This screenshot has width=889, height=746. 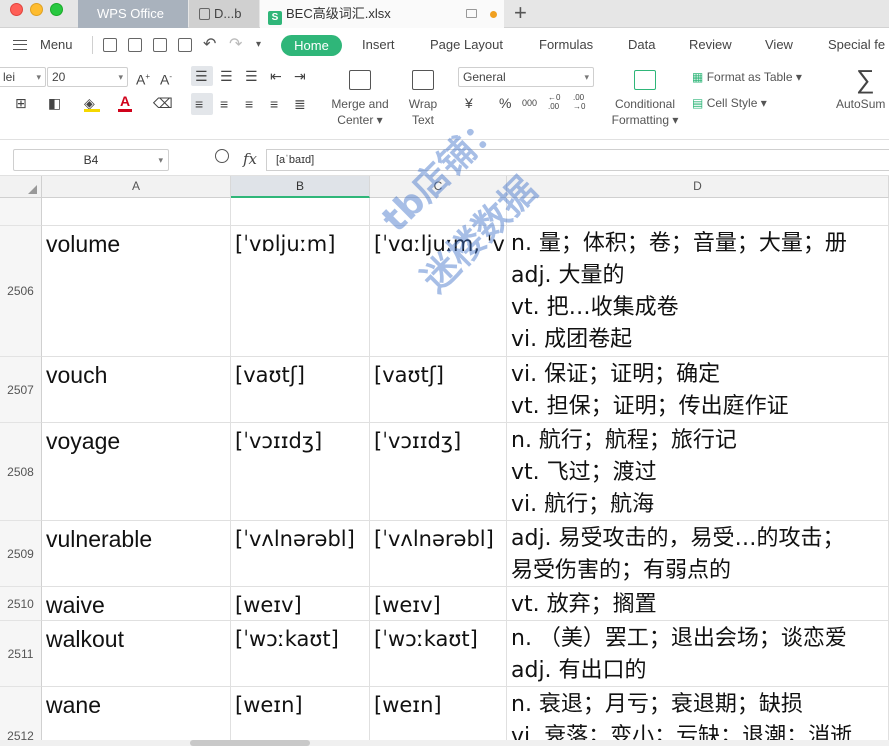 What do you see at coordinates (300, 472) in the screenshot?
I see `cell-phonetic-uk: [ˈvɔɪɪdʒ]` at bounding box center [300, 472].